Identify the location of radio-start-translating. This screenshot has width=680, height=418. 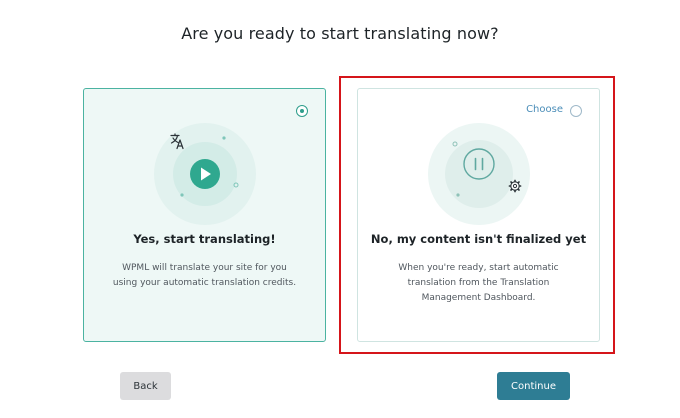
(302, 111).